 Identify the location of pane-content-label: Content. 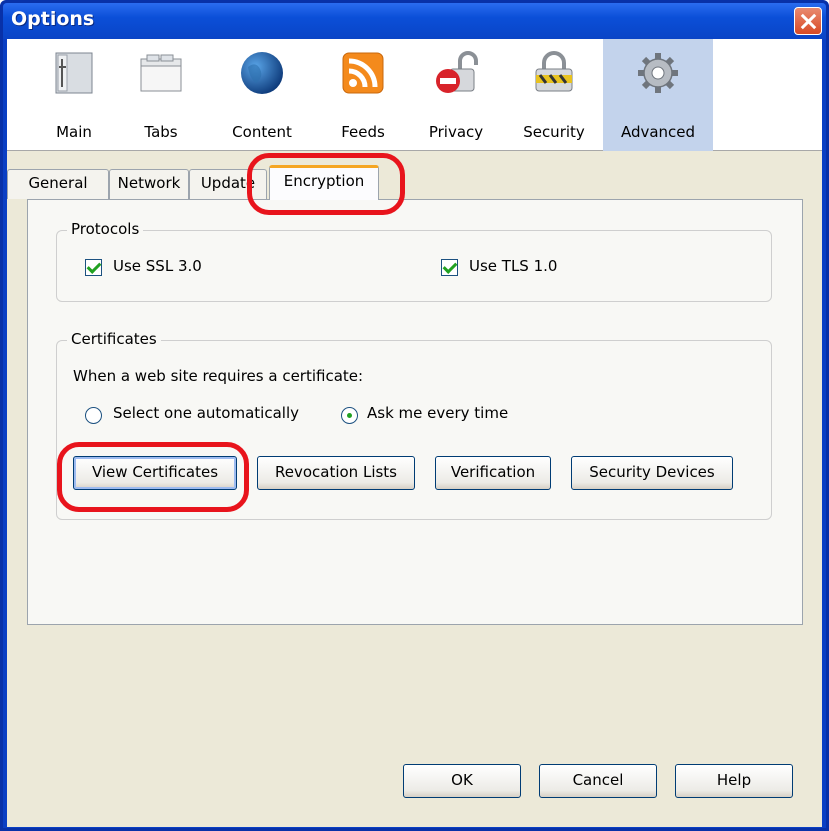
(262, 132).